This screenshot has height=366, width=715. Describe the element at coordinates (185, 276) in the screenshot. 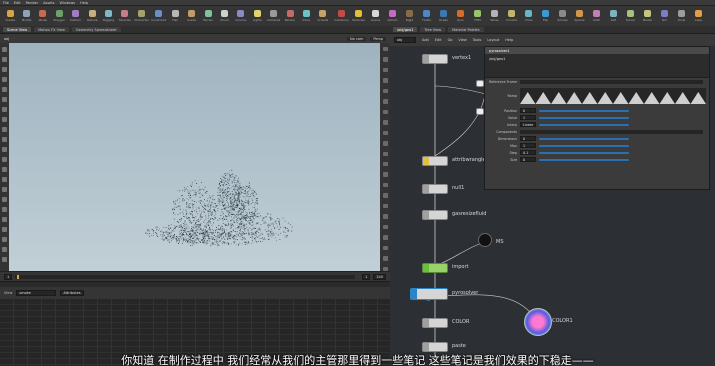

I see `timeline-slider` at that location.